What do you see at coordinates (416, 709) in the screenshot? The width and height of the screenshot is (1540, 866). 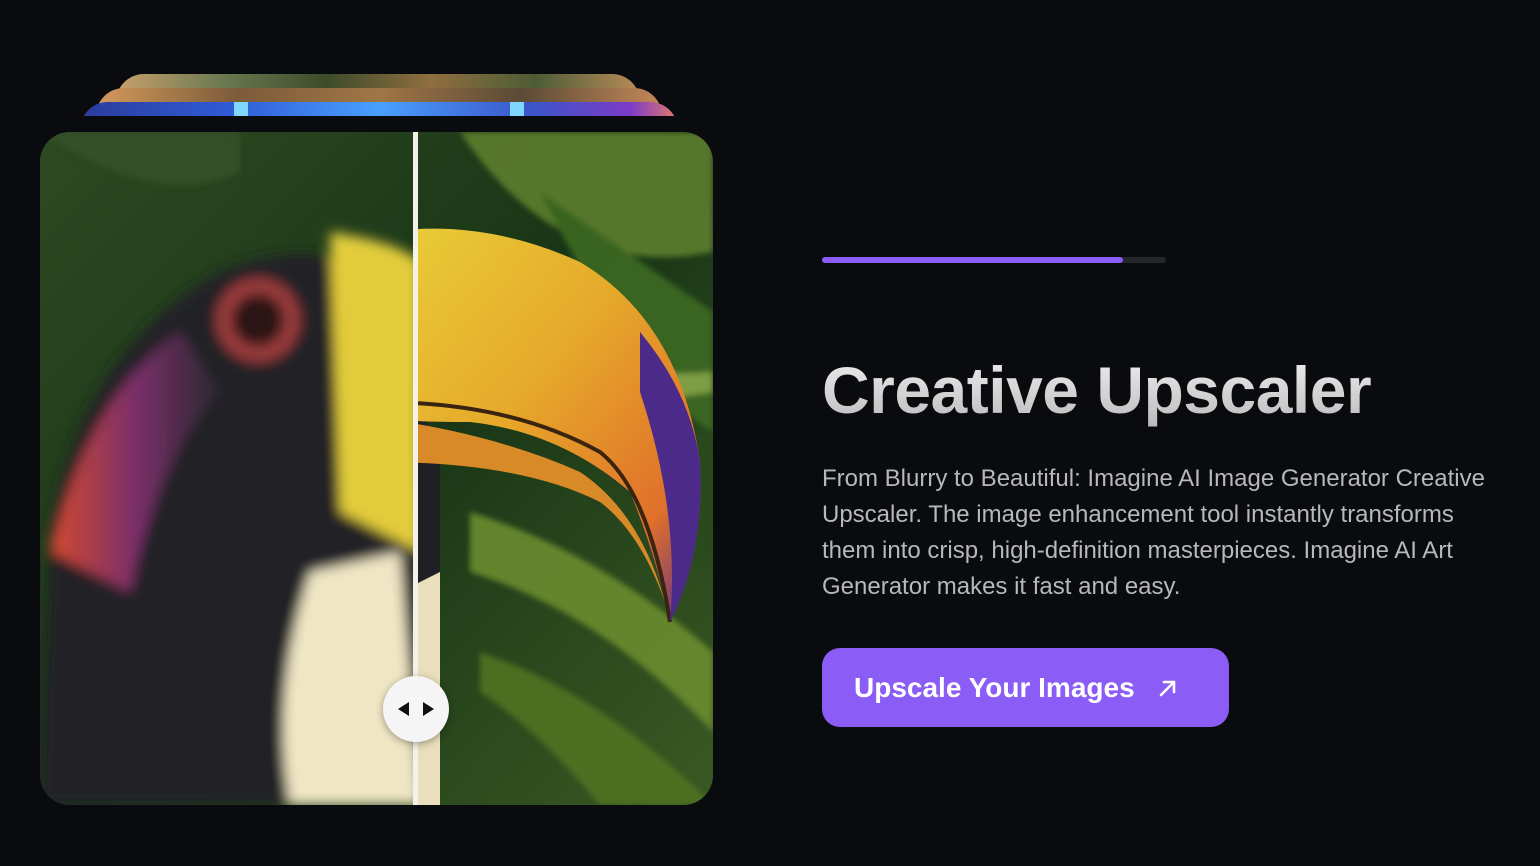 I see `comparison-slider-handle` at bounding box center [416, 709].